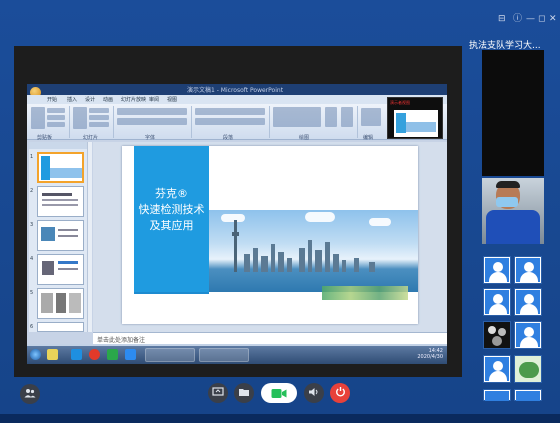 This screenshot has height=423, width=560. Describe the element at coordinates (56, 124) in the screenshot. I see `format-painter-icon` at that location.